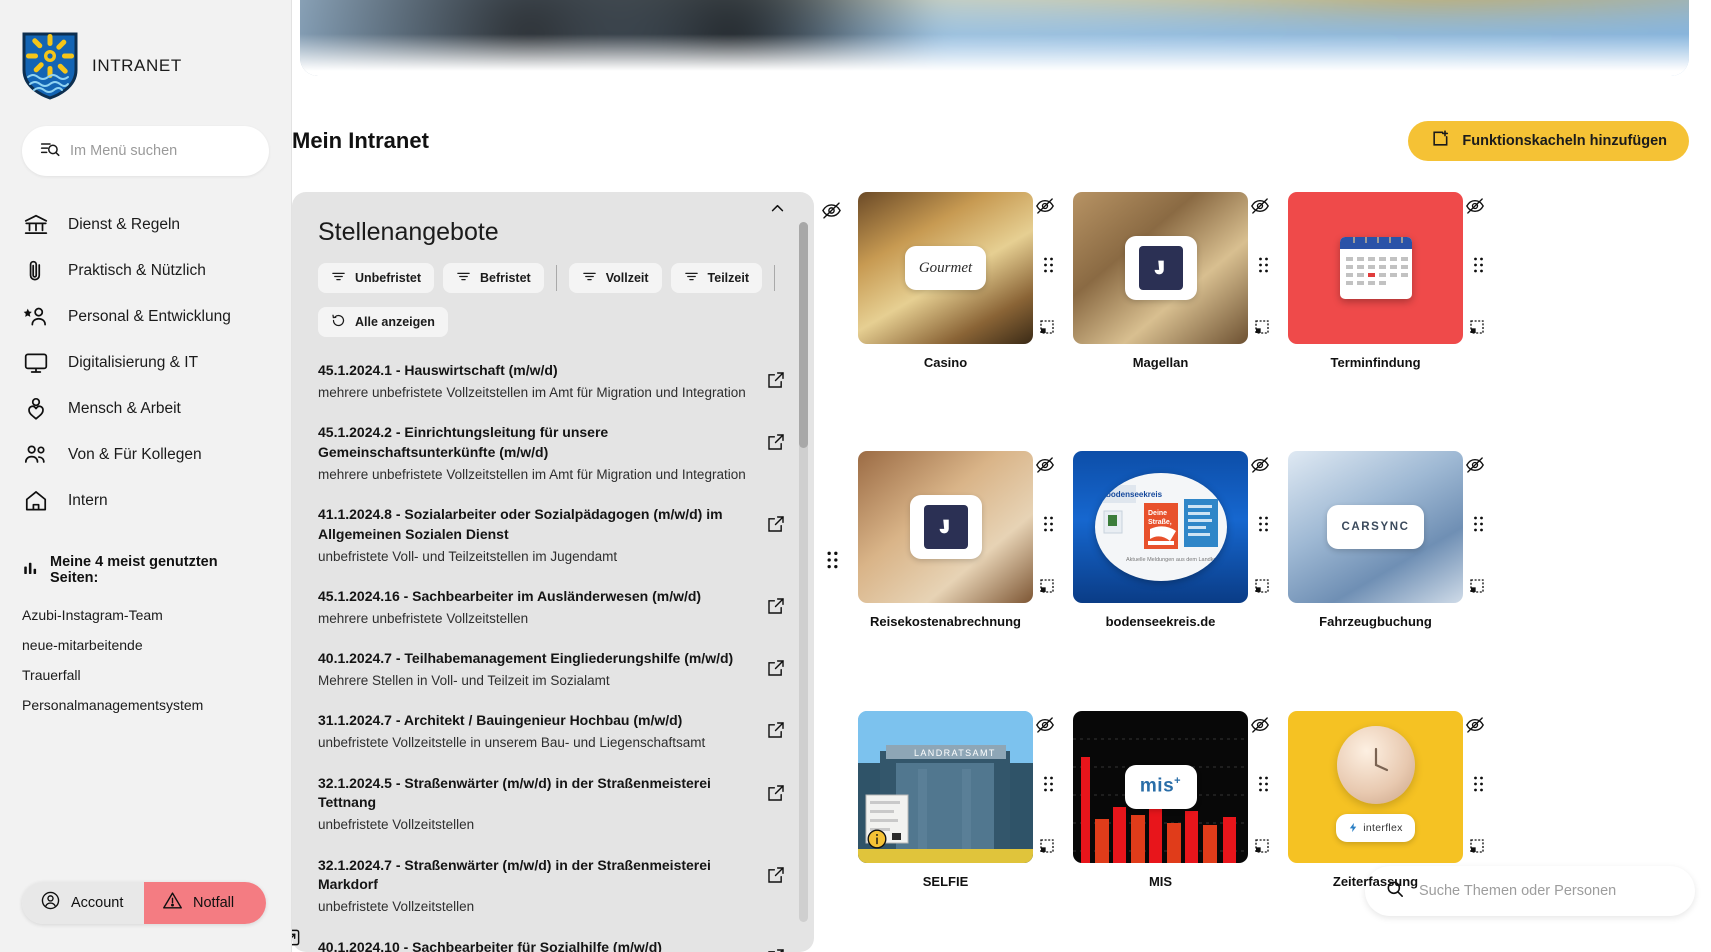 This screenshot has height=952, width=1711. What do you see at coordinates (205, 903) in the screenshot?
I see `emergency-button: Notfall` at bounding box center [205, 903].